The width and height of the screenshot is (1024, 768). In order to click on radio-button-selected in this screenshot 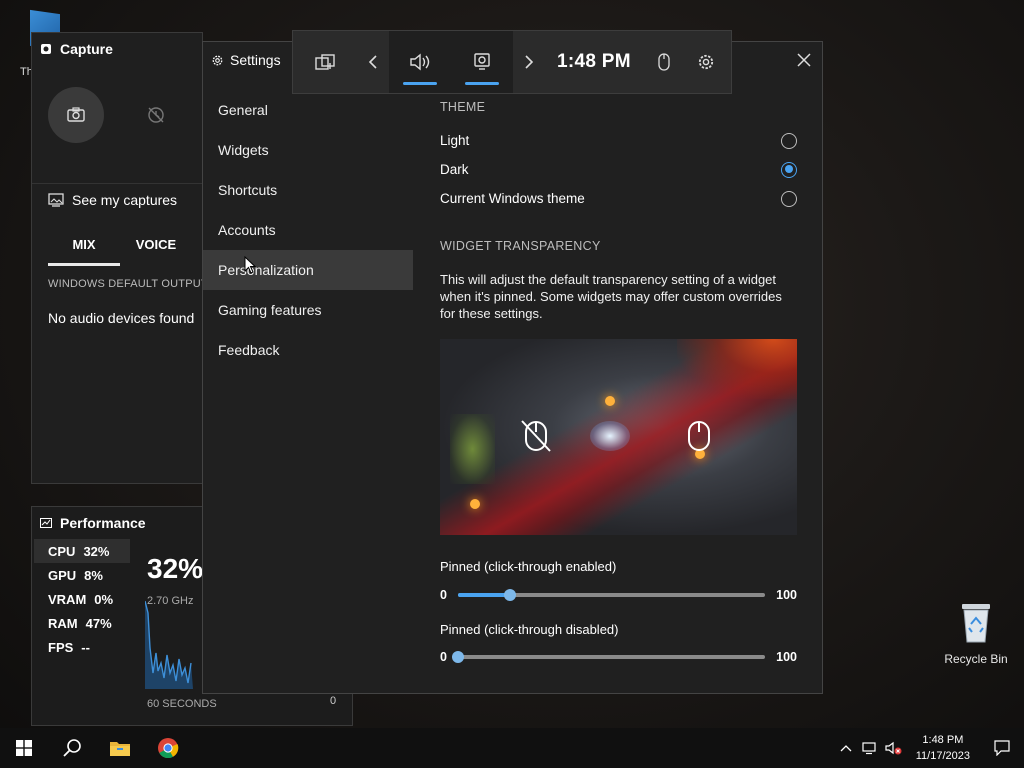, I will do `click(789, 169)`.